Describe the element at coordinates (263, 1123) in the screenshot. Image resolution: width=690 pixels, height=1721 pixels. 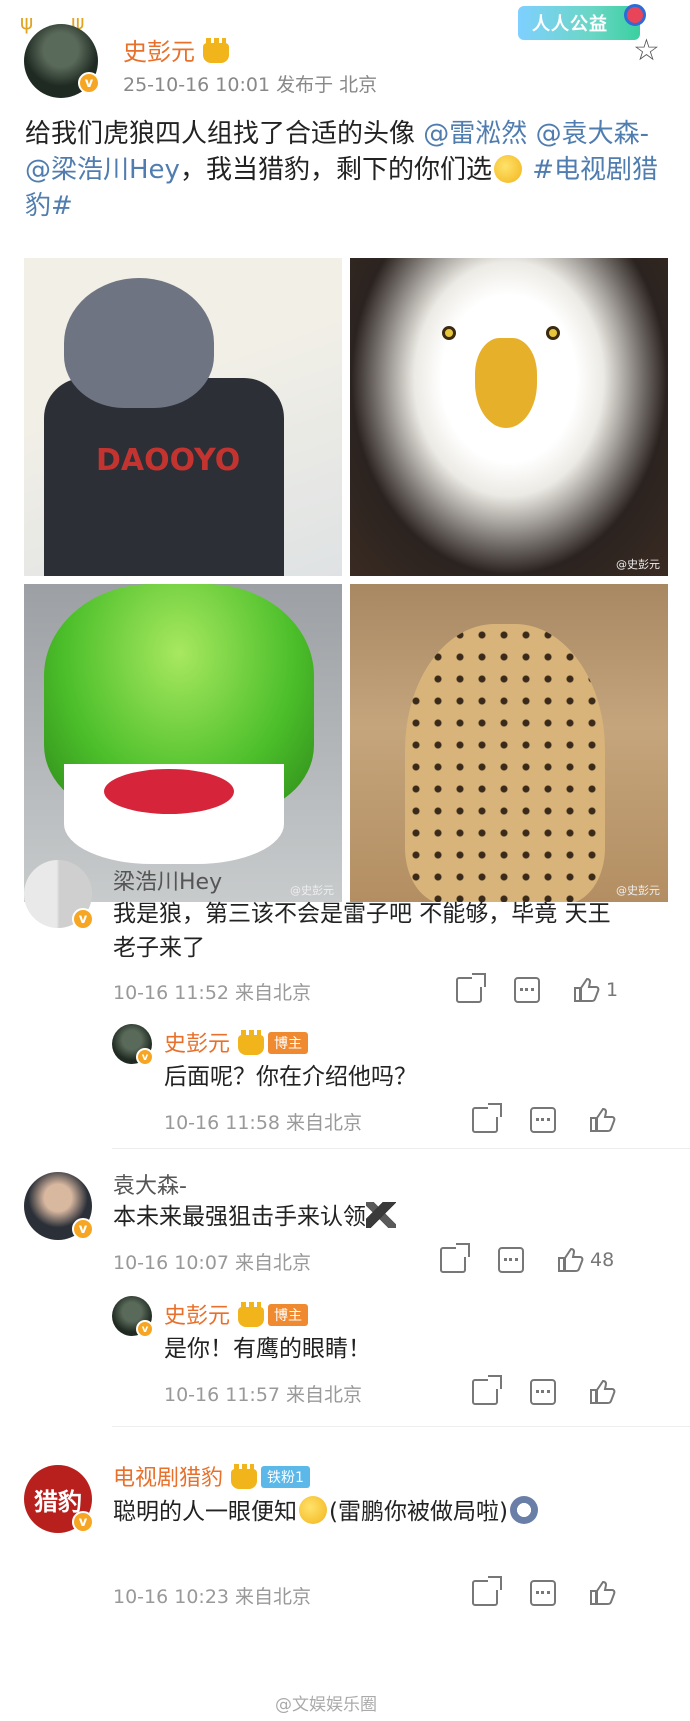
I see `reply-meta: 10-16 11:58 来自北京` at that location.